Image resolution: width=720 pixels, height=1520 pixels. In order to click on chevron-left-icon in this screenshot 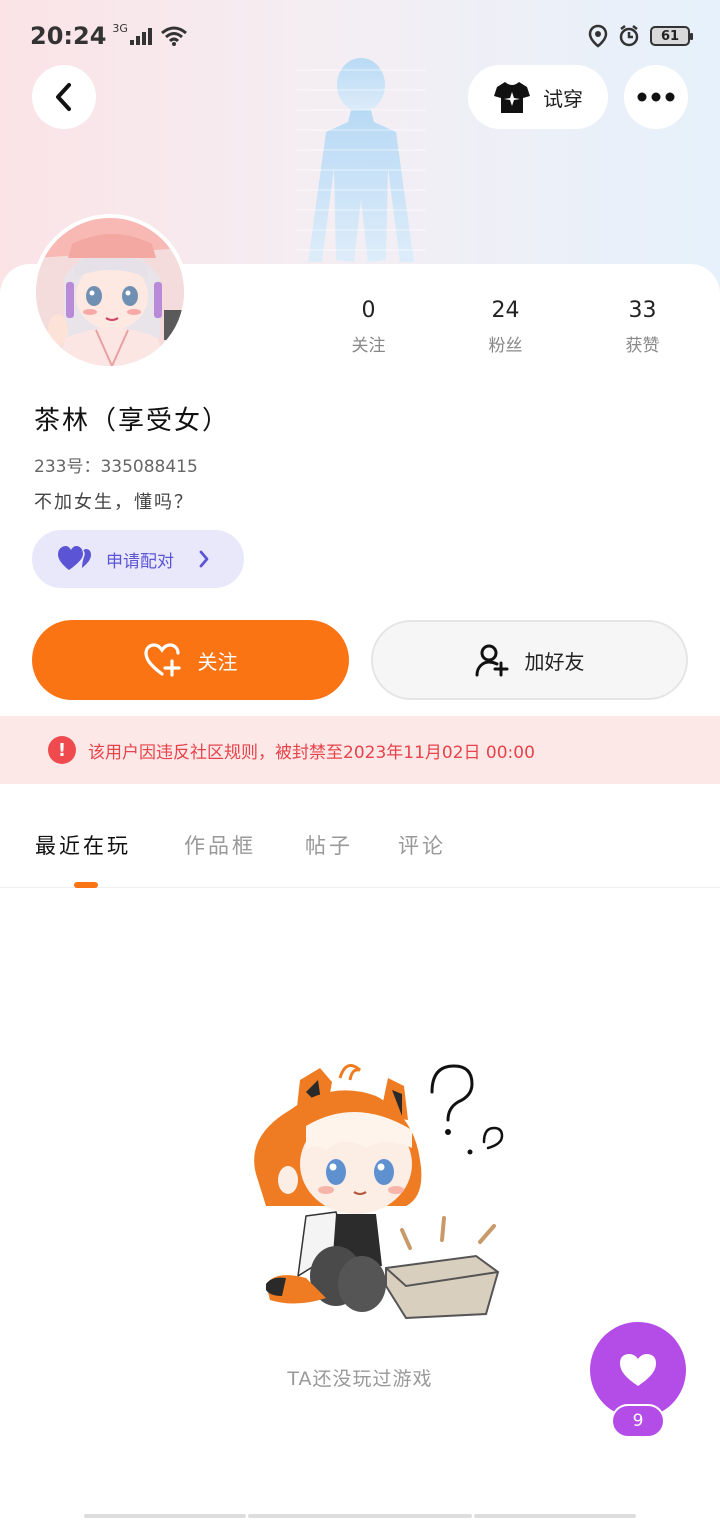, I will do `click(63, 97)`.